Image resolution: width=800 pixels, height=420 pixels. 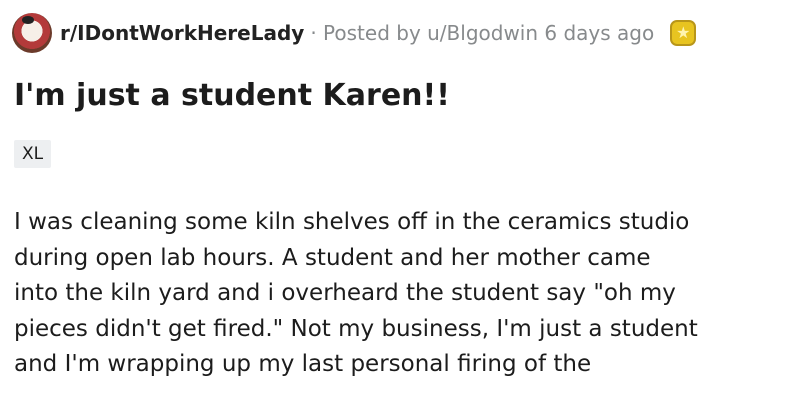 I want to click on post-flair: XL, so click(x=33, y=154).